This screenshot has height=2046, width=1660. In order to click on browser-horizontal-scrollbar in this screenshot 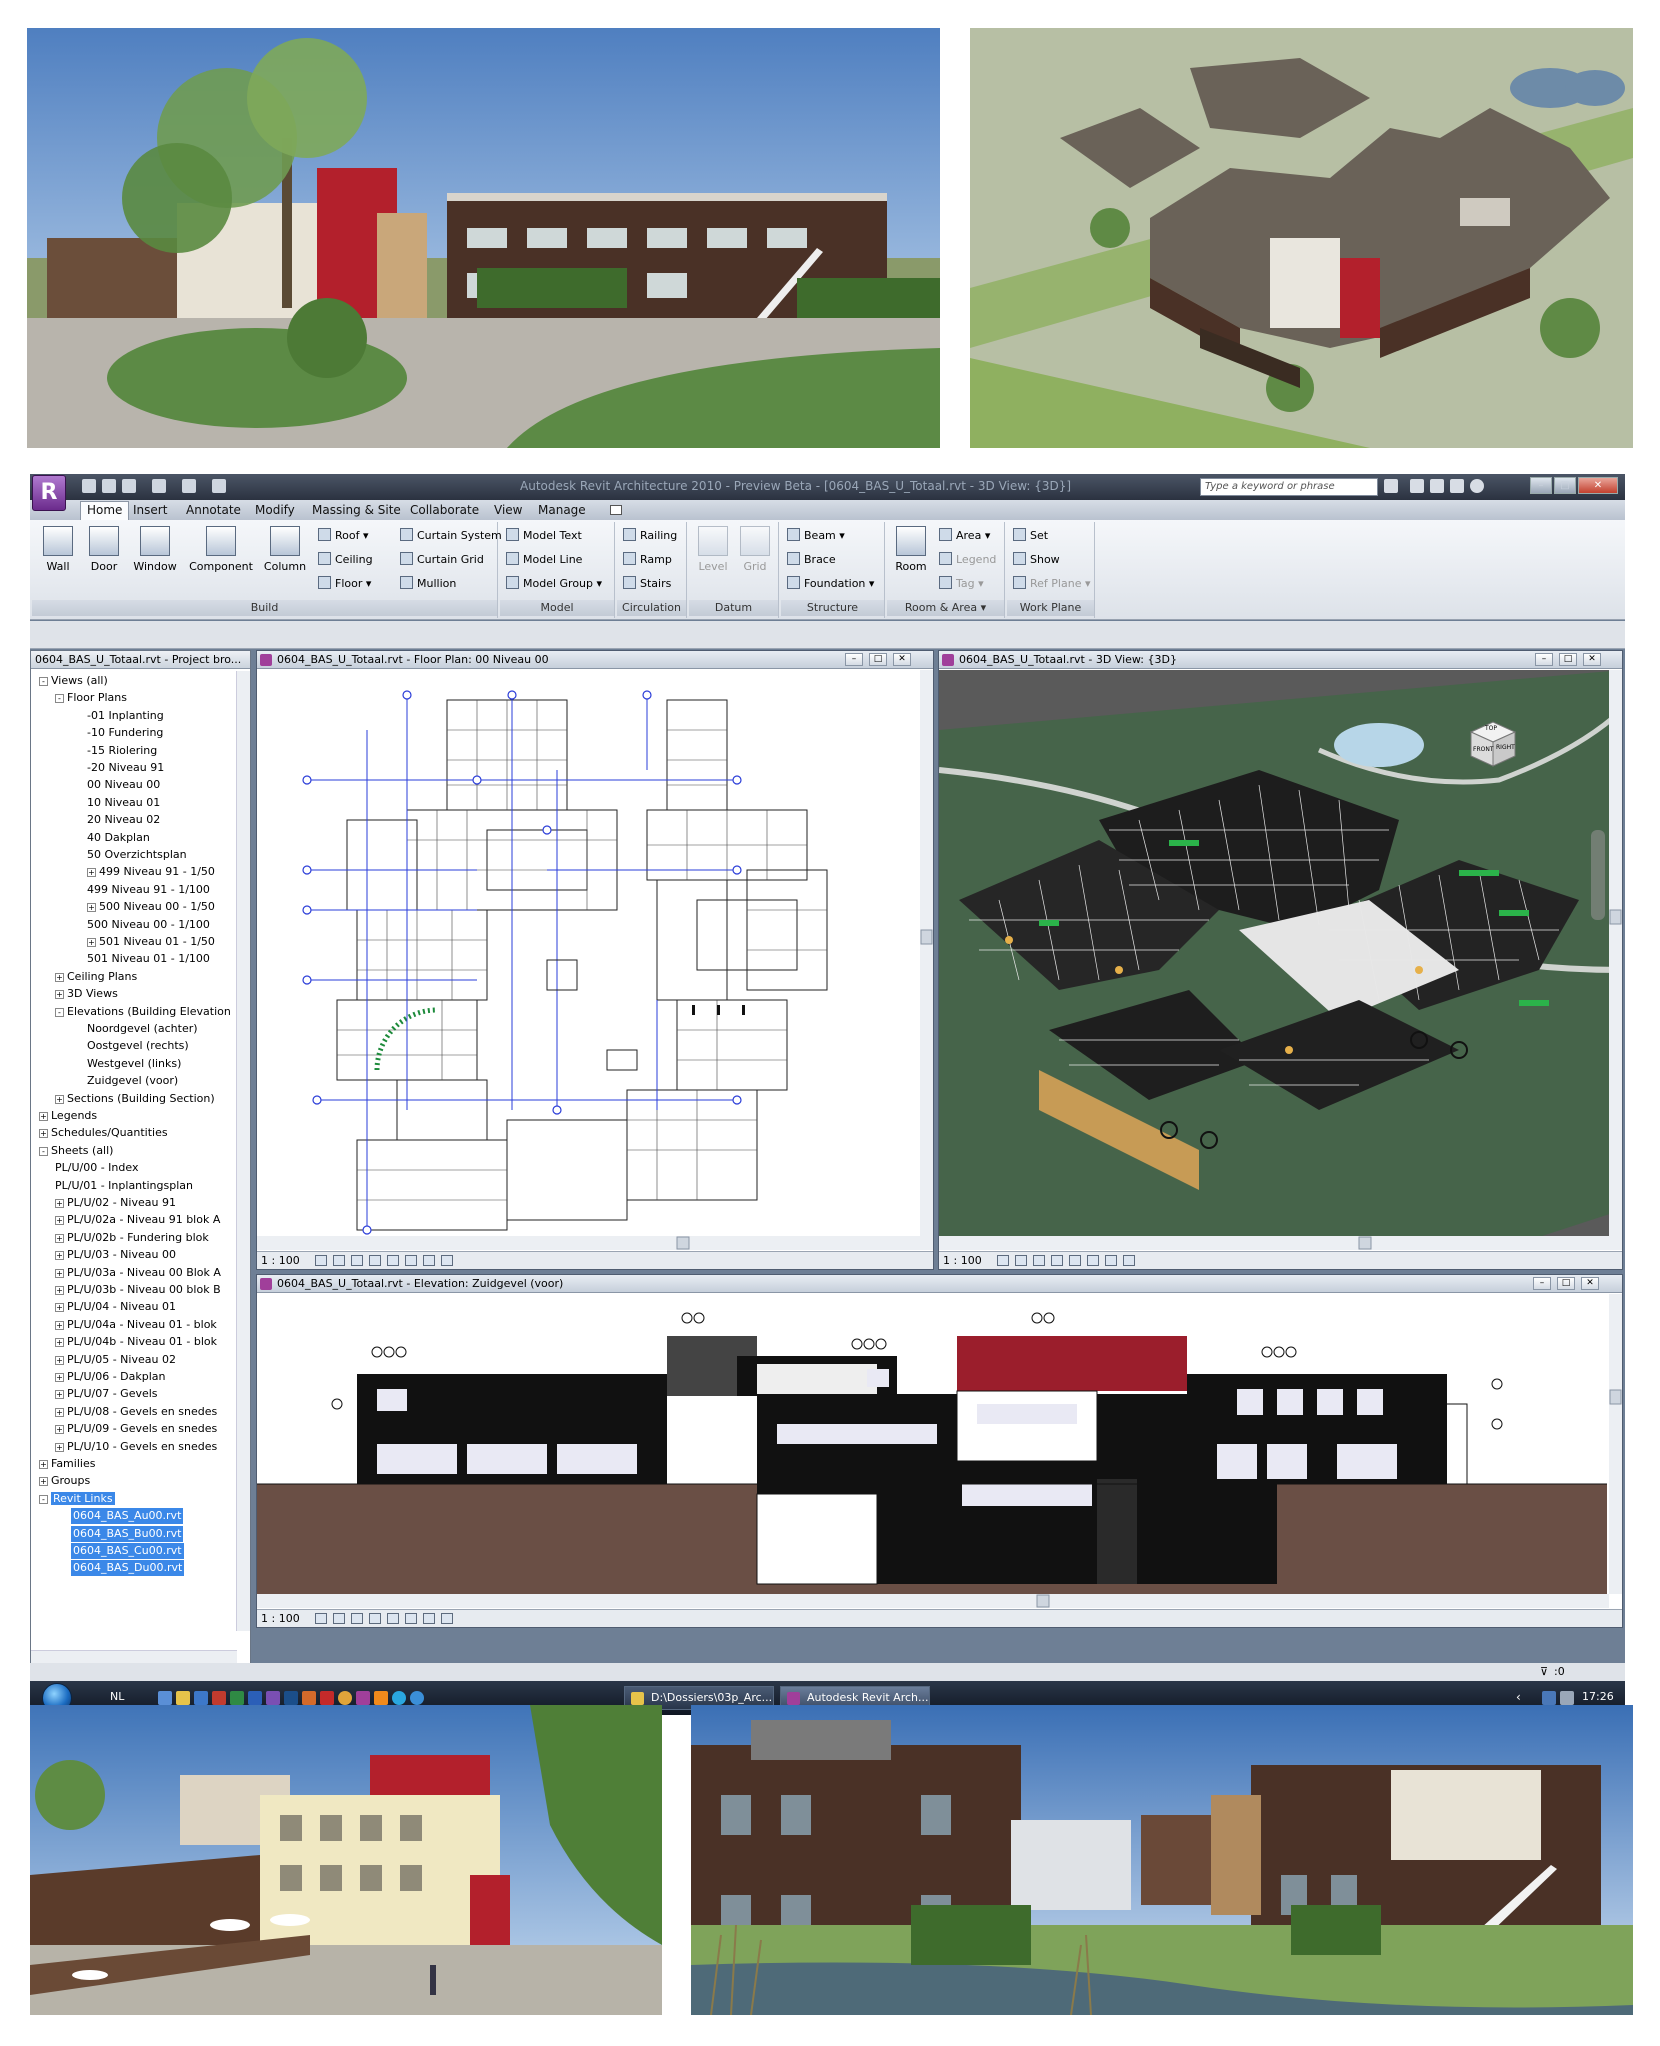, I will do `click(134, 1657)`.